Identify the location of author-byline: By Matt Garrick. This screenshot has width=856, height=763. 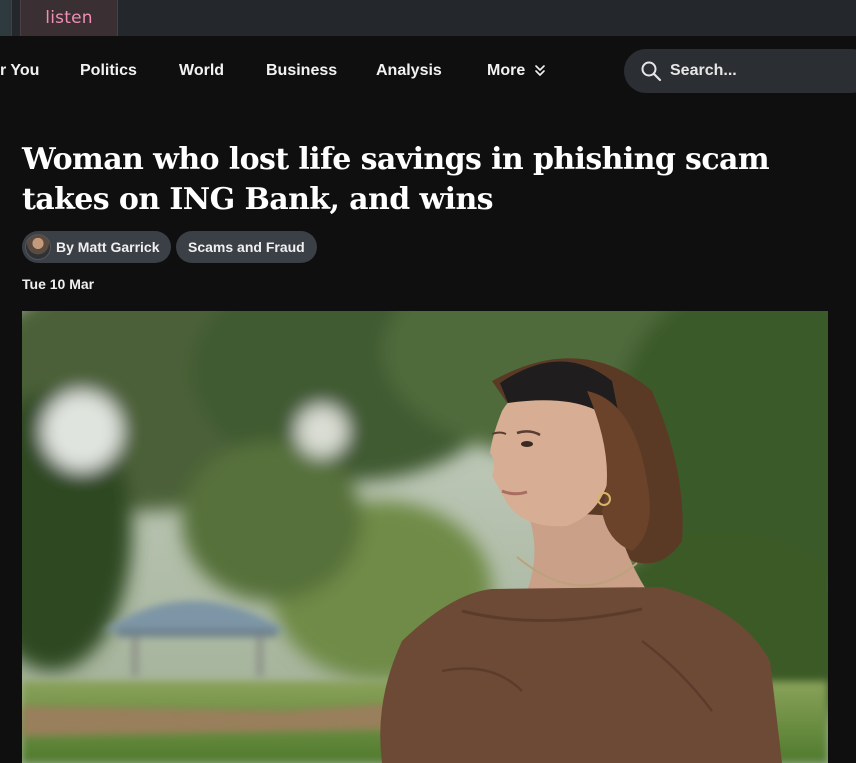
(97, 247).